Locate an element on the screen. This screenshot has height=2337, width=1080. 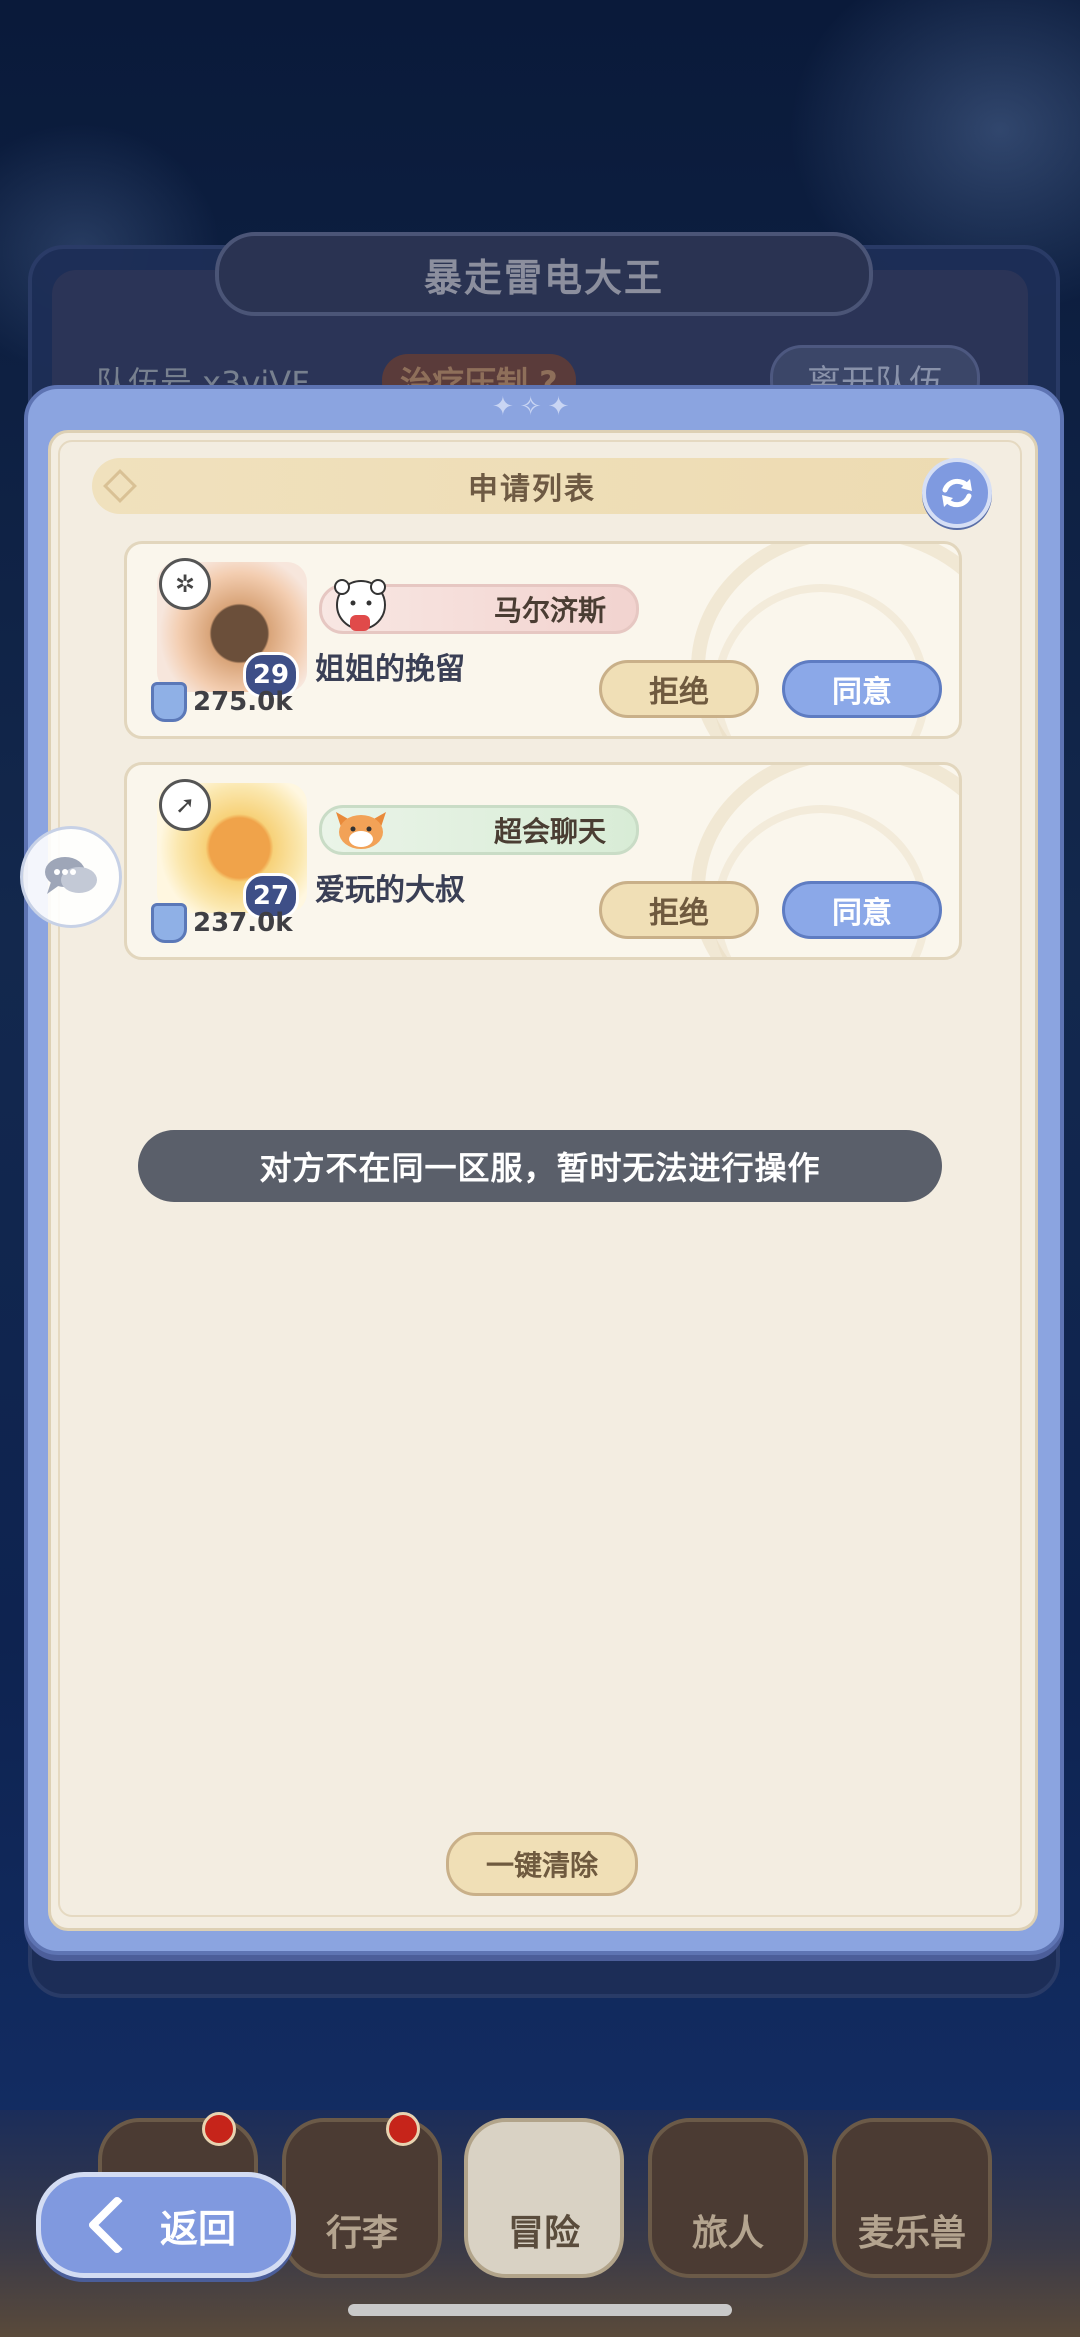
avatar: ➚ 27 is located at coordinates (232, 847).